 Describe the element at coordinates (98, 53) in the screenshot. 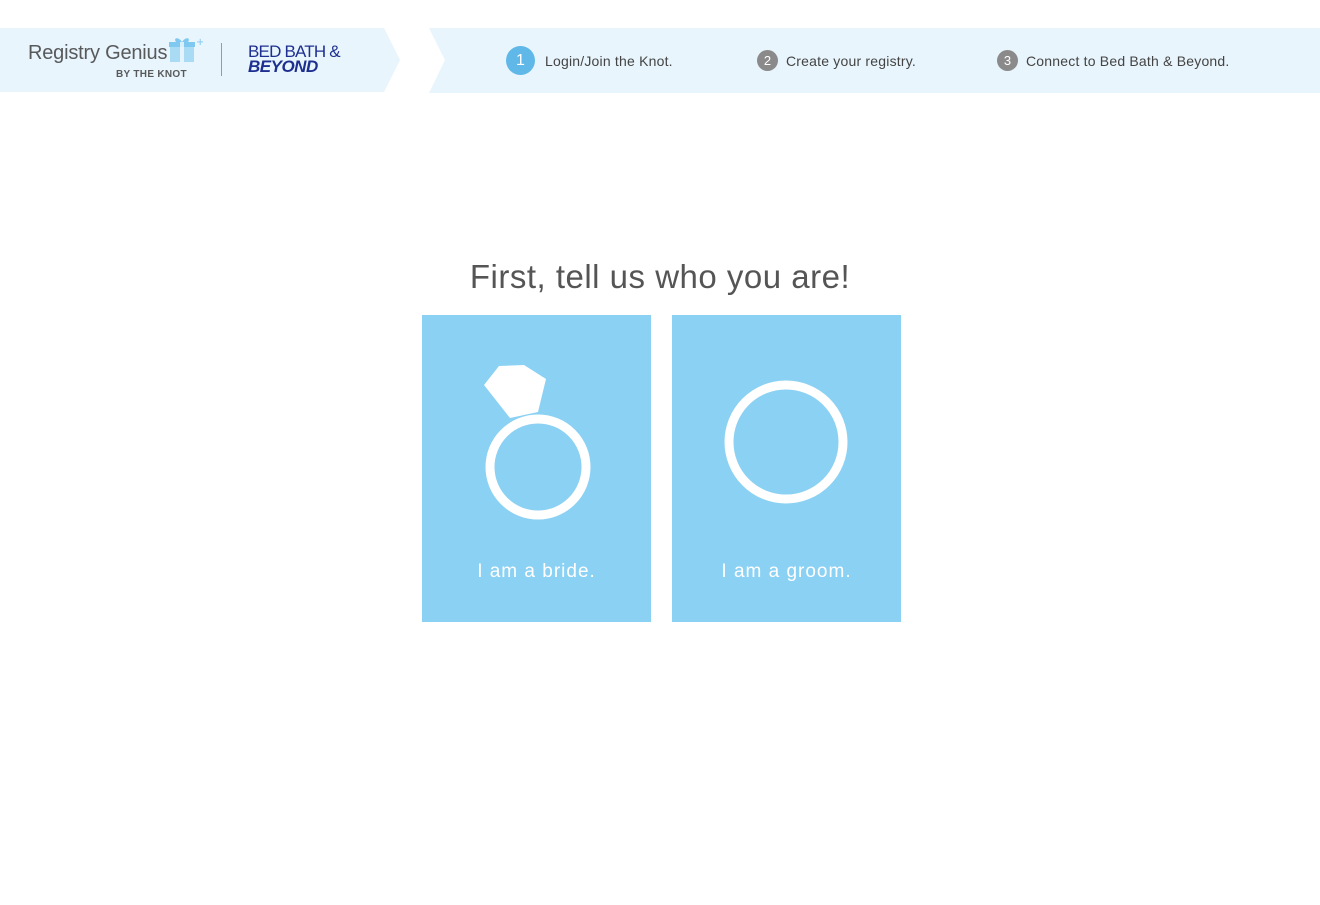

I see `registry-genius-title: Registry Genius` at that location.